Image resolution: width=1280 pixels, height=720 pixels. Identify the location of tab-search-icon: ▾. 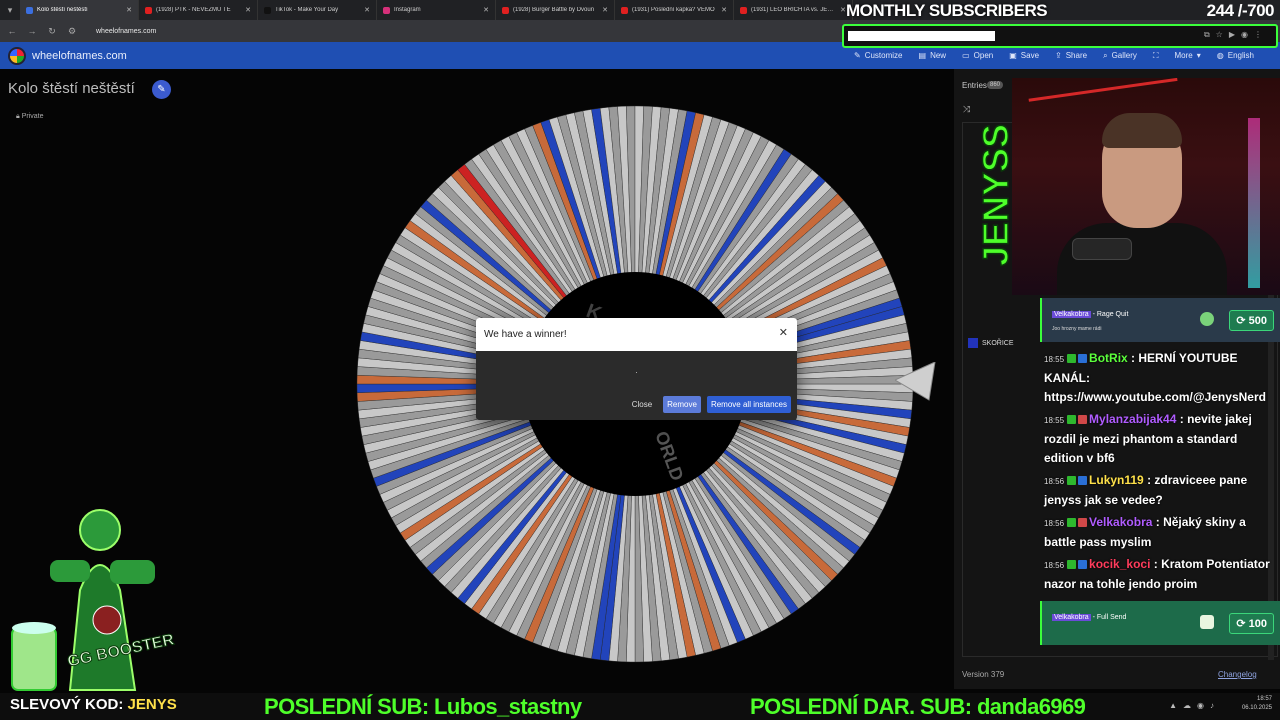
(10, 10).